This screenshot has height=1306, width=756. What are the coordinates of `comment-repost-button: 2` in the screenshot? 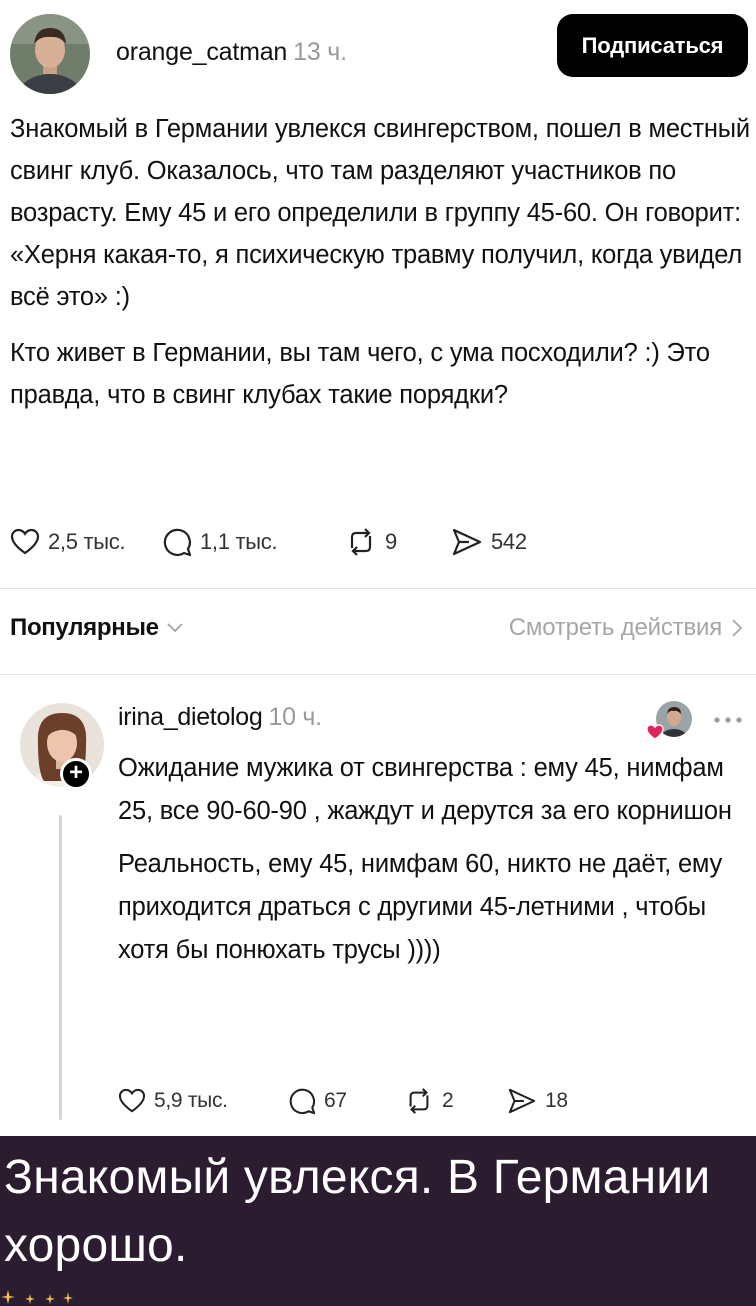 It's located at (455, 1101).